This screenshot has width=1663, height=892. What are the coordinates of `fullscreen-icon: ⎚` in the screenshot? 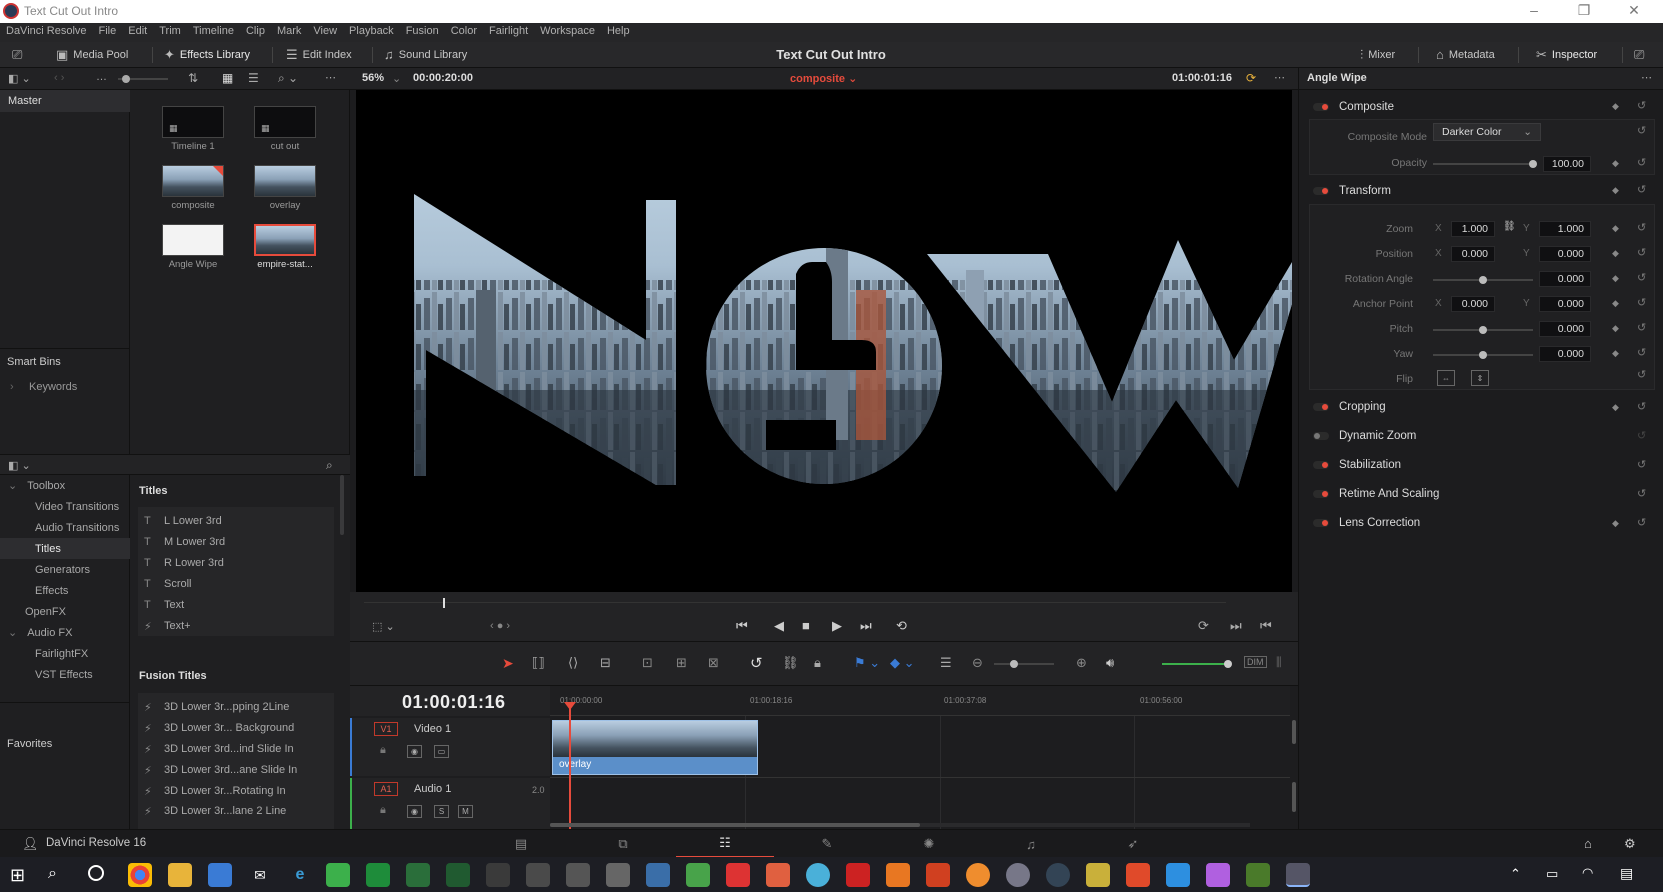 It's located at (1639, 55).